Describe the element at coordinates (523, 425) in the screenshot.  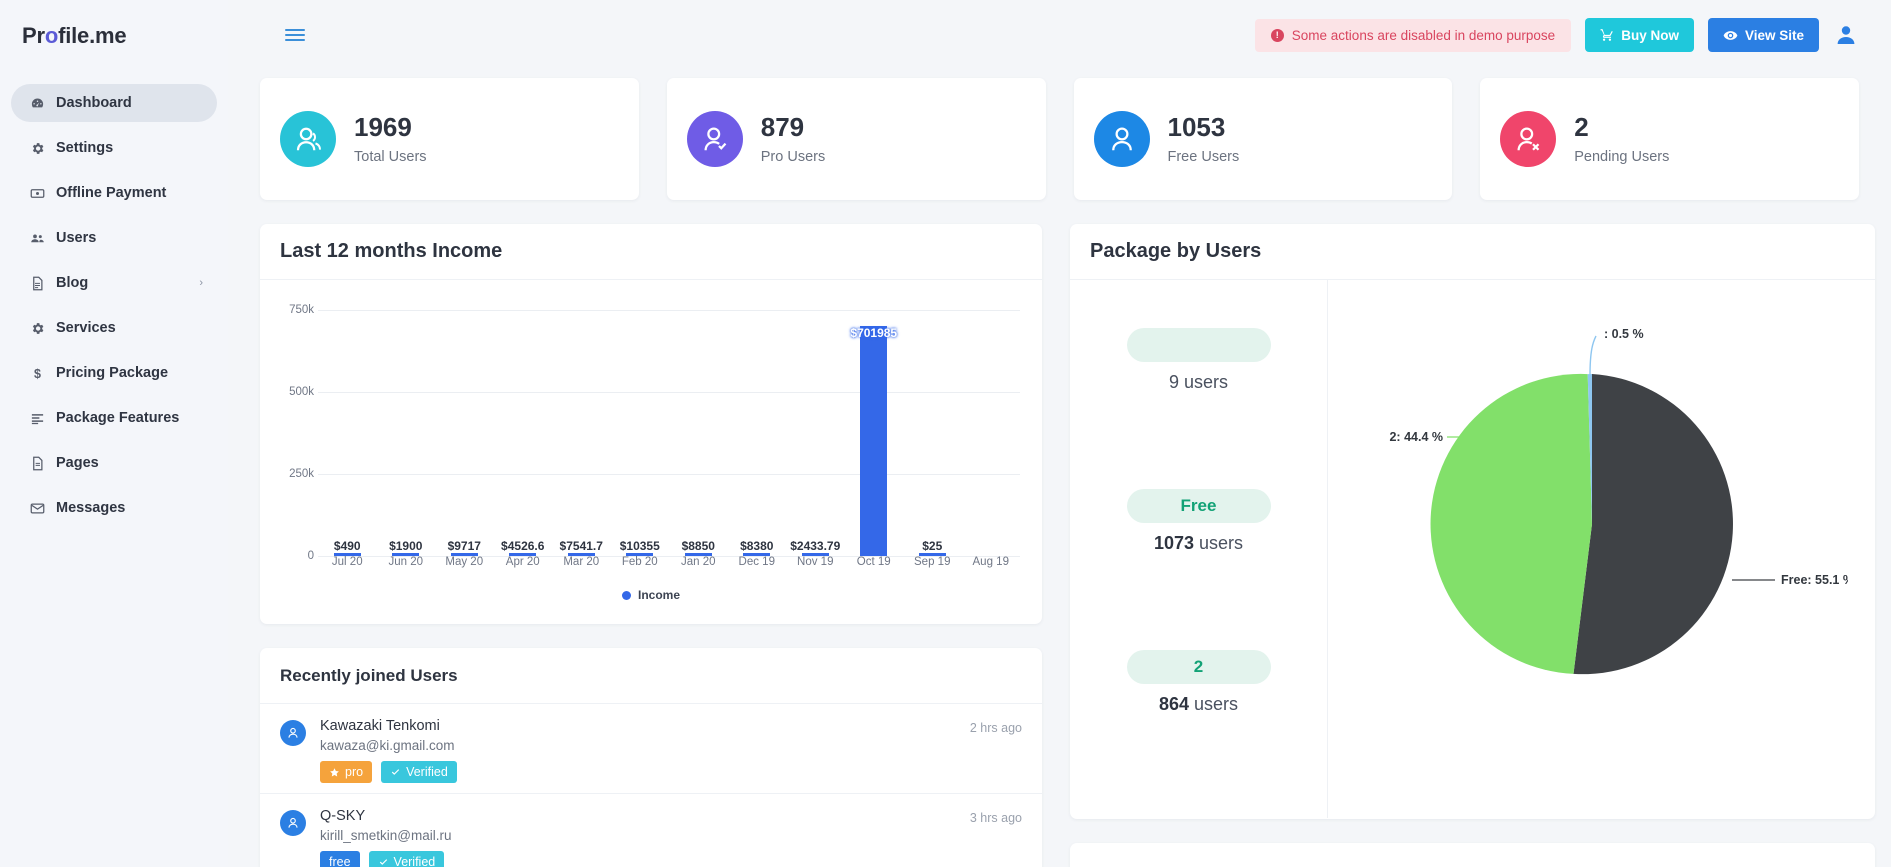
I see `bar-slot: $4526.6` at that location.